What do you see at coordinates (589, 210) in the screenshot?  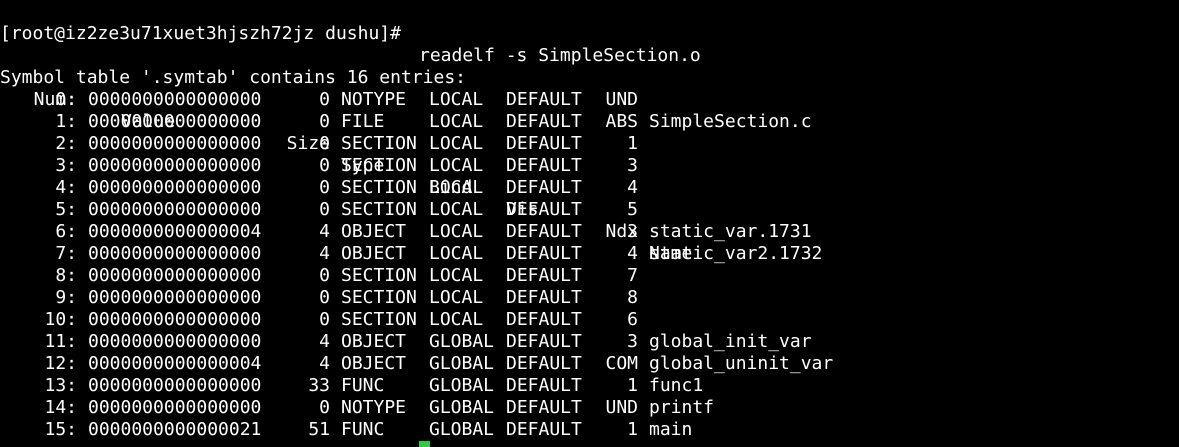 I see `table-row: 5: 0000000000000000 0 SECTION LOCAL DEFAULT 5` at bounding box center [589, 210].